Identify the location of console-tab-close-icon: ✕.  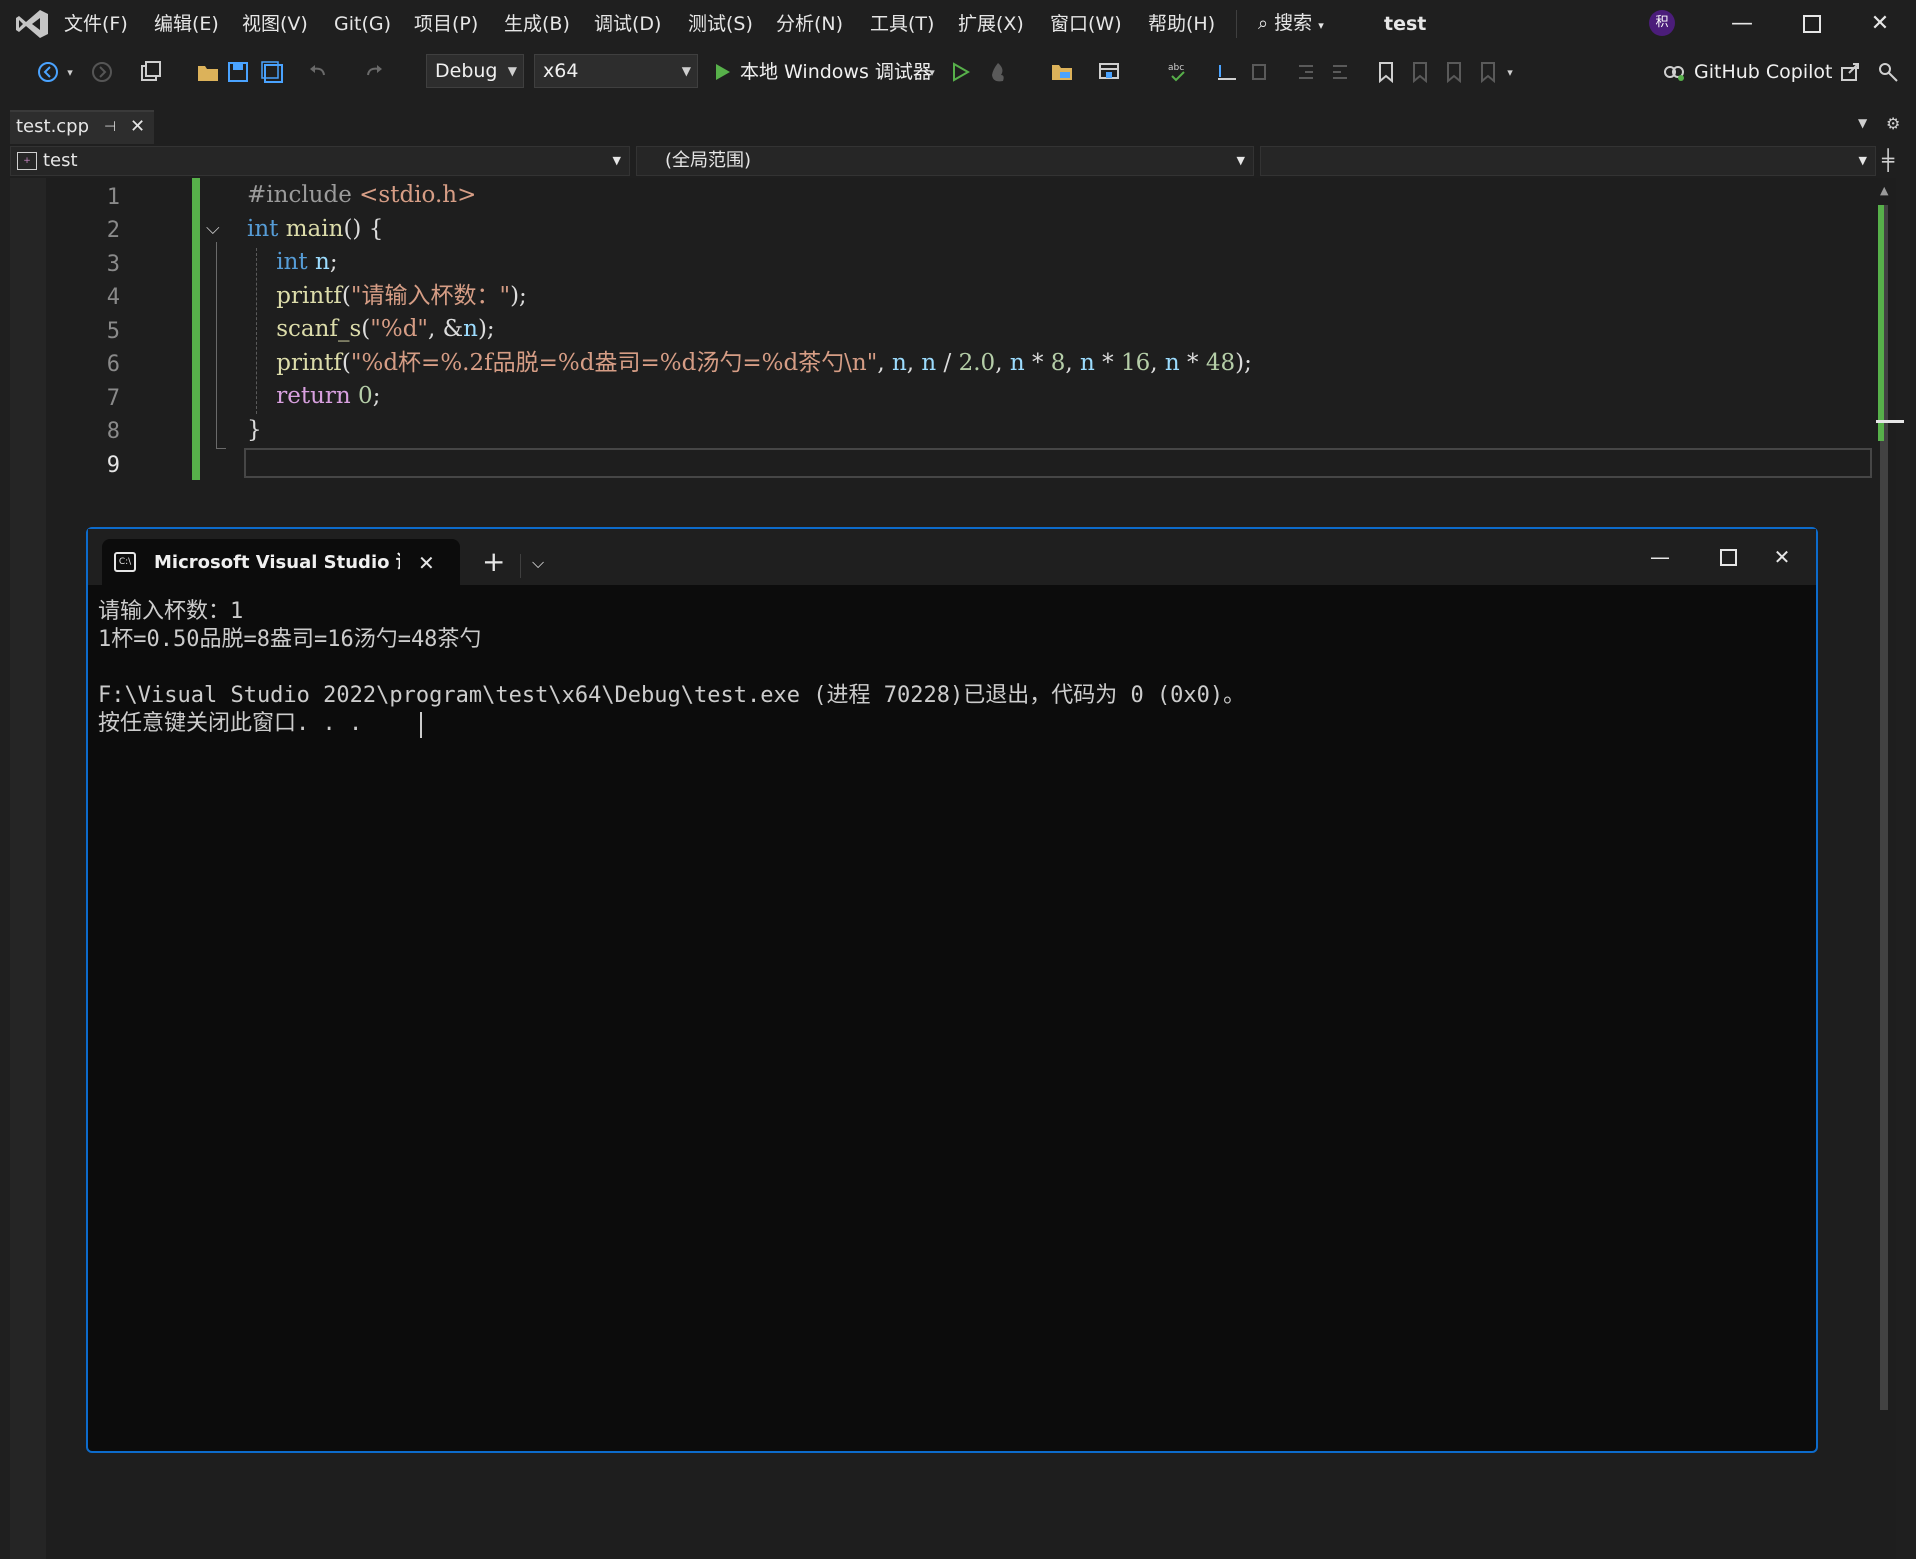
(426, 563).